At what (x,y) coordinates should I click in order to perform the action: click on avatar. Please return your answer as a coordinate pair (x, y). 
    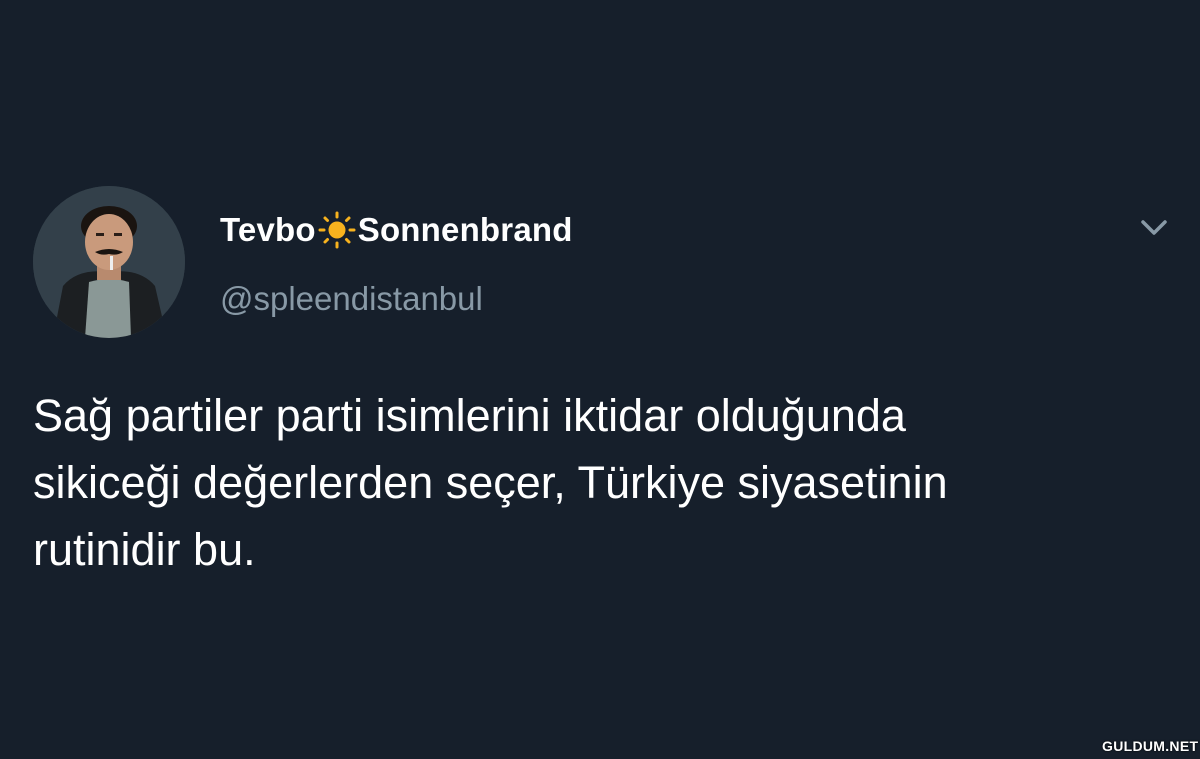
    Looking at the image, I should click on (109, 262).